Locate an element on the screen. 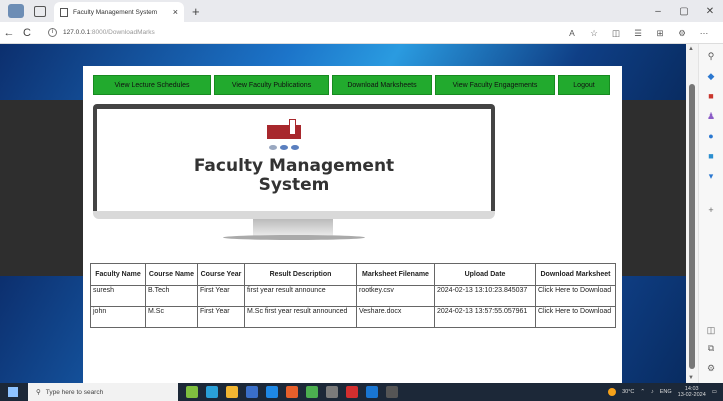 This screenshot has width=723, height=401. favorites-icon: ☰ is located at coordinates (638, 33).